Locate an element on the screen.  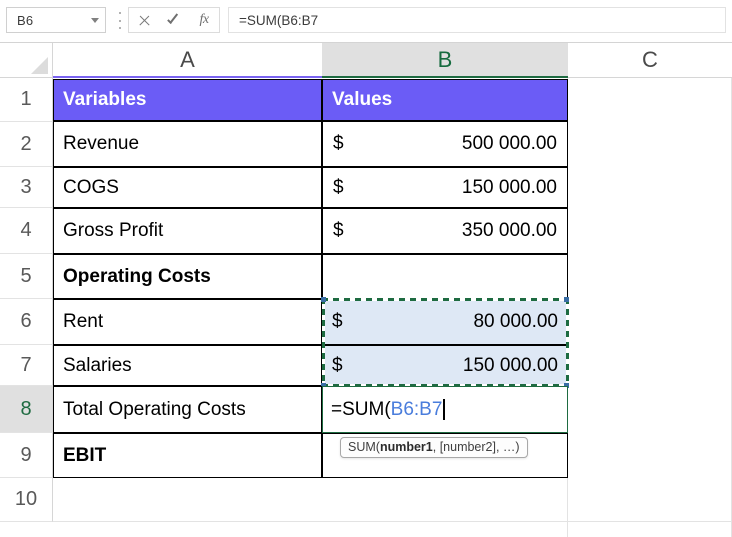
name-box-value: B6 is located at coordinates (25, 20).